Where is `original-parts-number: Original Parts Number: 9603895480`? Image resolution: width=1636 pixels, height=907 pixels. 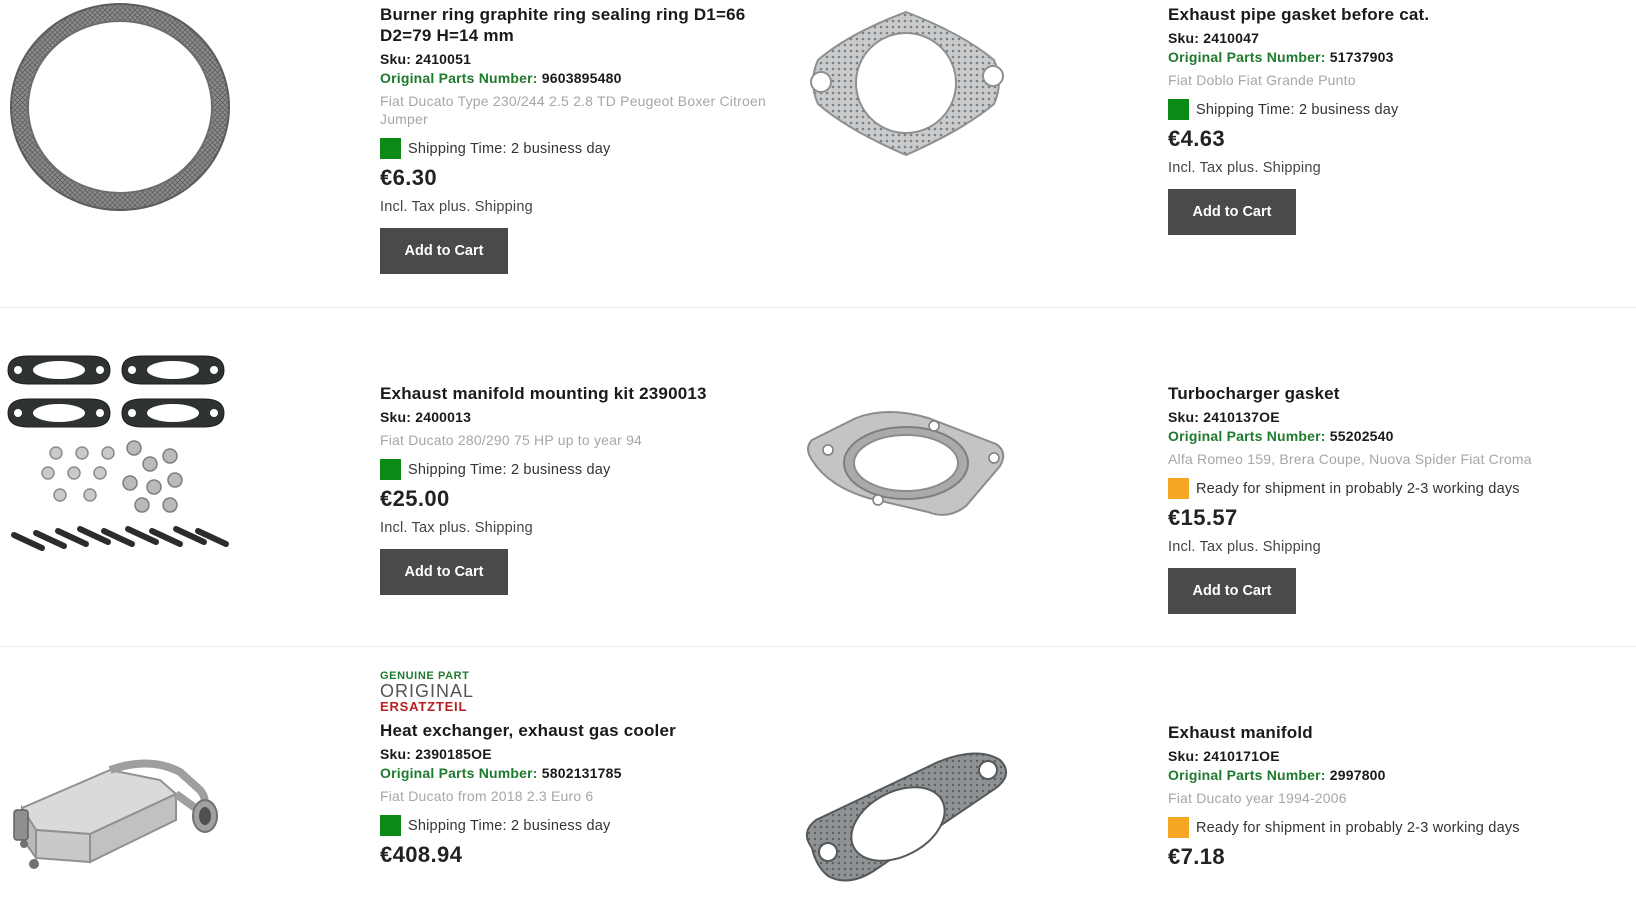
original-parts-number: Original Parts Number: 9603895480 is located at coordinates (580, 78).